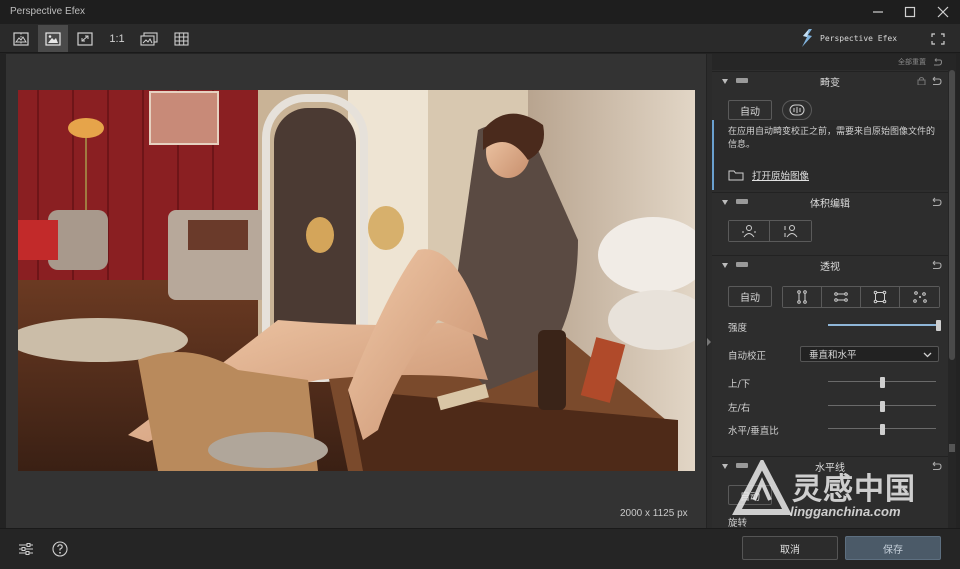  Describe the element at coordinates (832, 138) in the screenshot. I see `distortion-info-text: 在应用自动畸变校正之前，需要来自原始图像文件的信息。` at that location.